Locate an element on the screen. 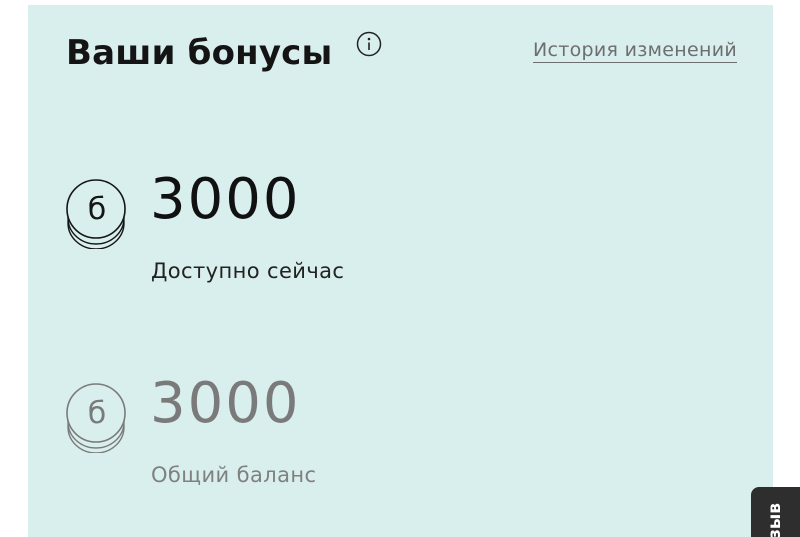 The image size is (800, 537). available-amount: 3000 is located at coordinates (225, 199).